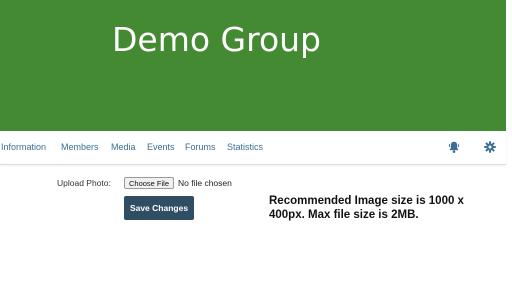 This screenshot has width=512, height=300. Describe the element at coordinates (217, 39) in the screenshot. I see `group-title: Demo Group` at that location.